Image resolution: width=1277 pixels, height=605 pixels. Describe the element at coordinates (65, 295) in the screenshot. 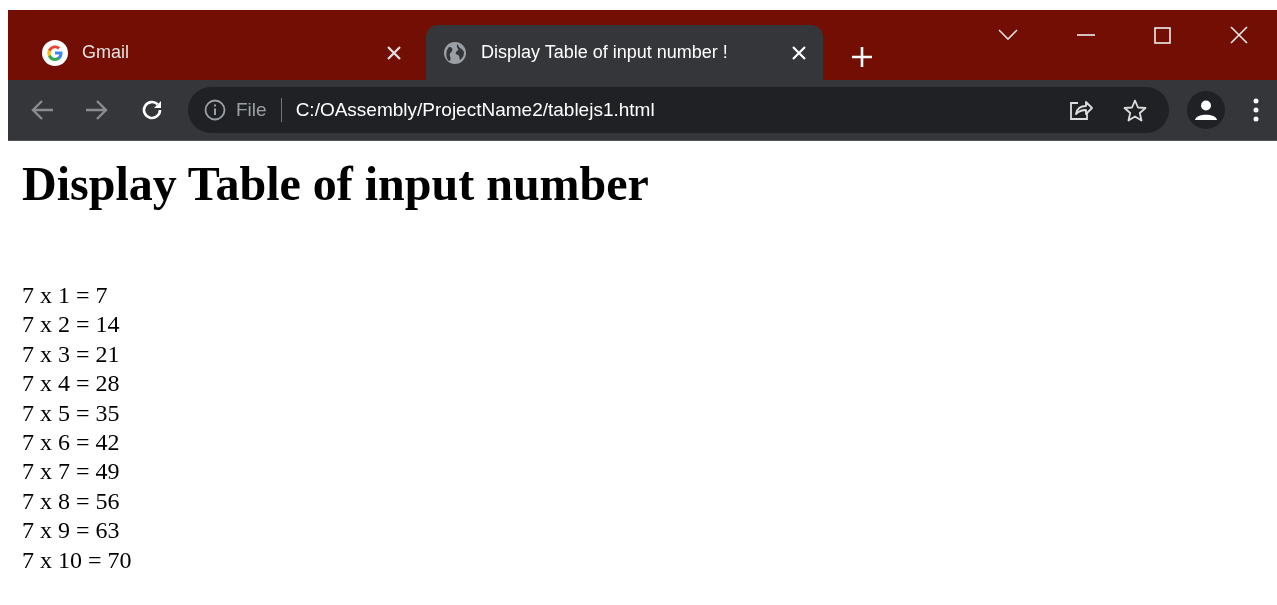

I see `table-line: 7 x 1 = 7` at that location.